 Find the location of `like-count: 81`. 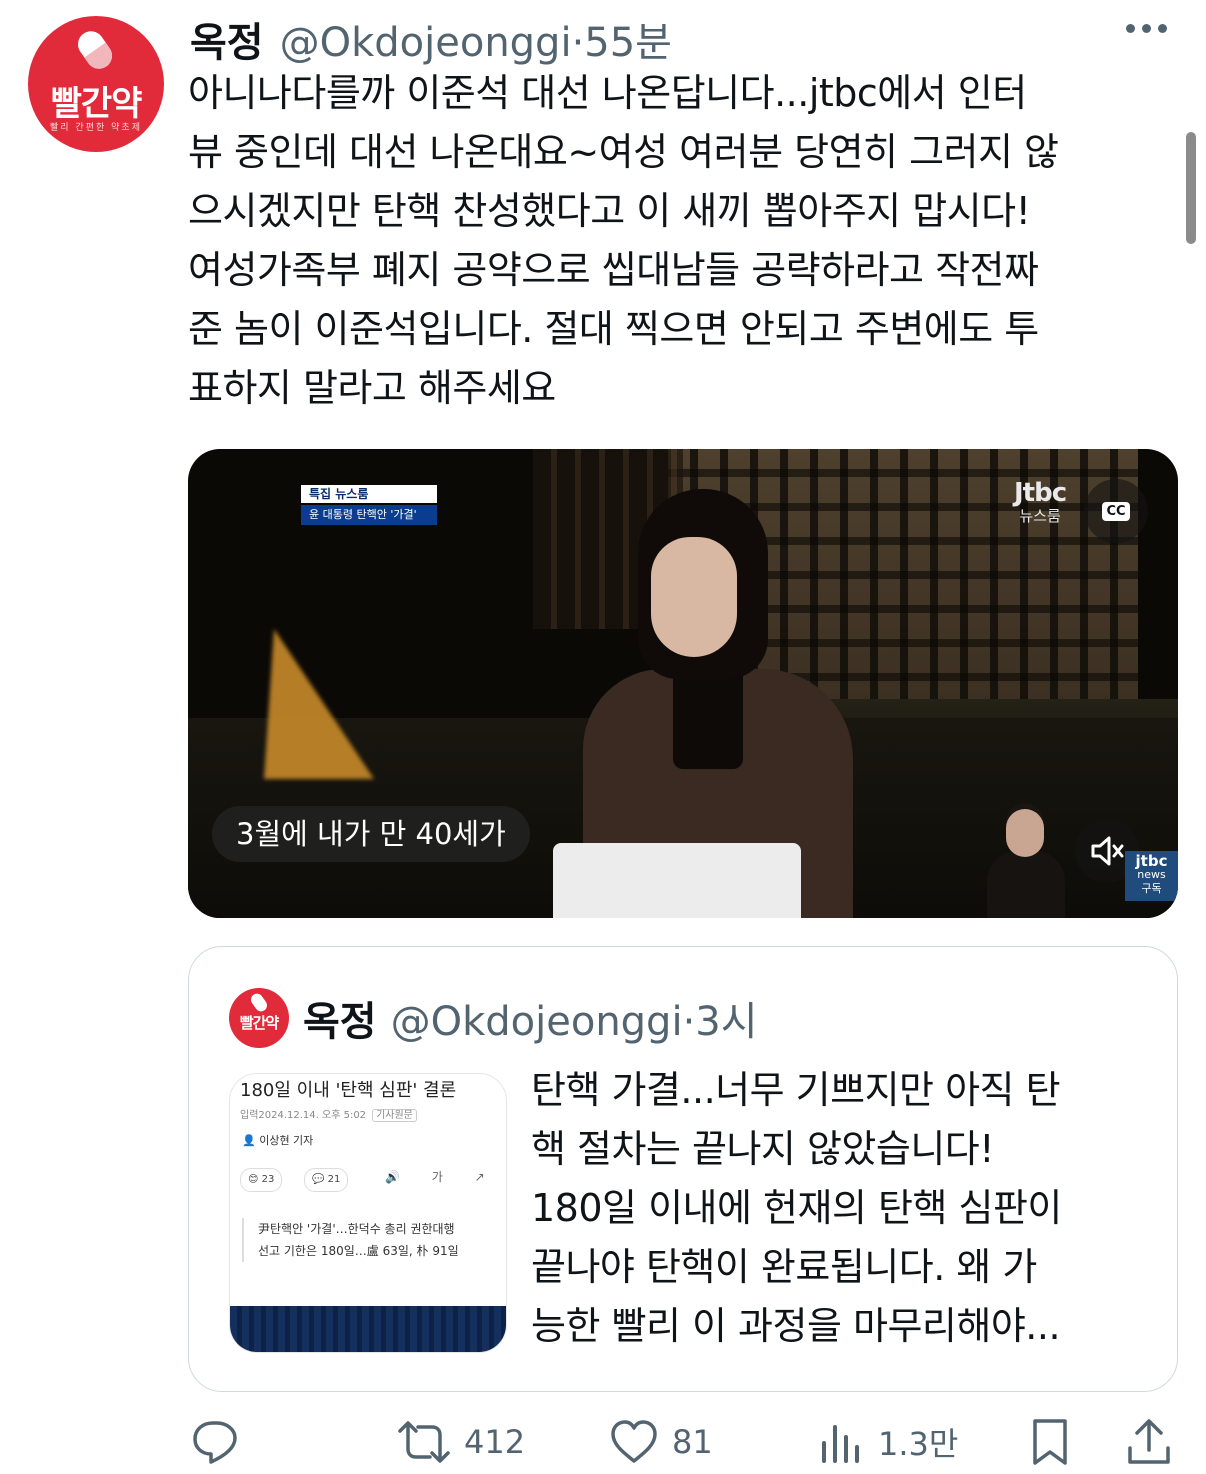

like-count: 81 is located at coordinates (692, 1442).